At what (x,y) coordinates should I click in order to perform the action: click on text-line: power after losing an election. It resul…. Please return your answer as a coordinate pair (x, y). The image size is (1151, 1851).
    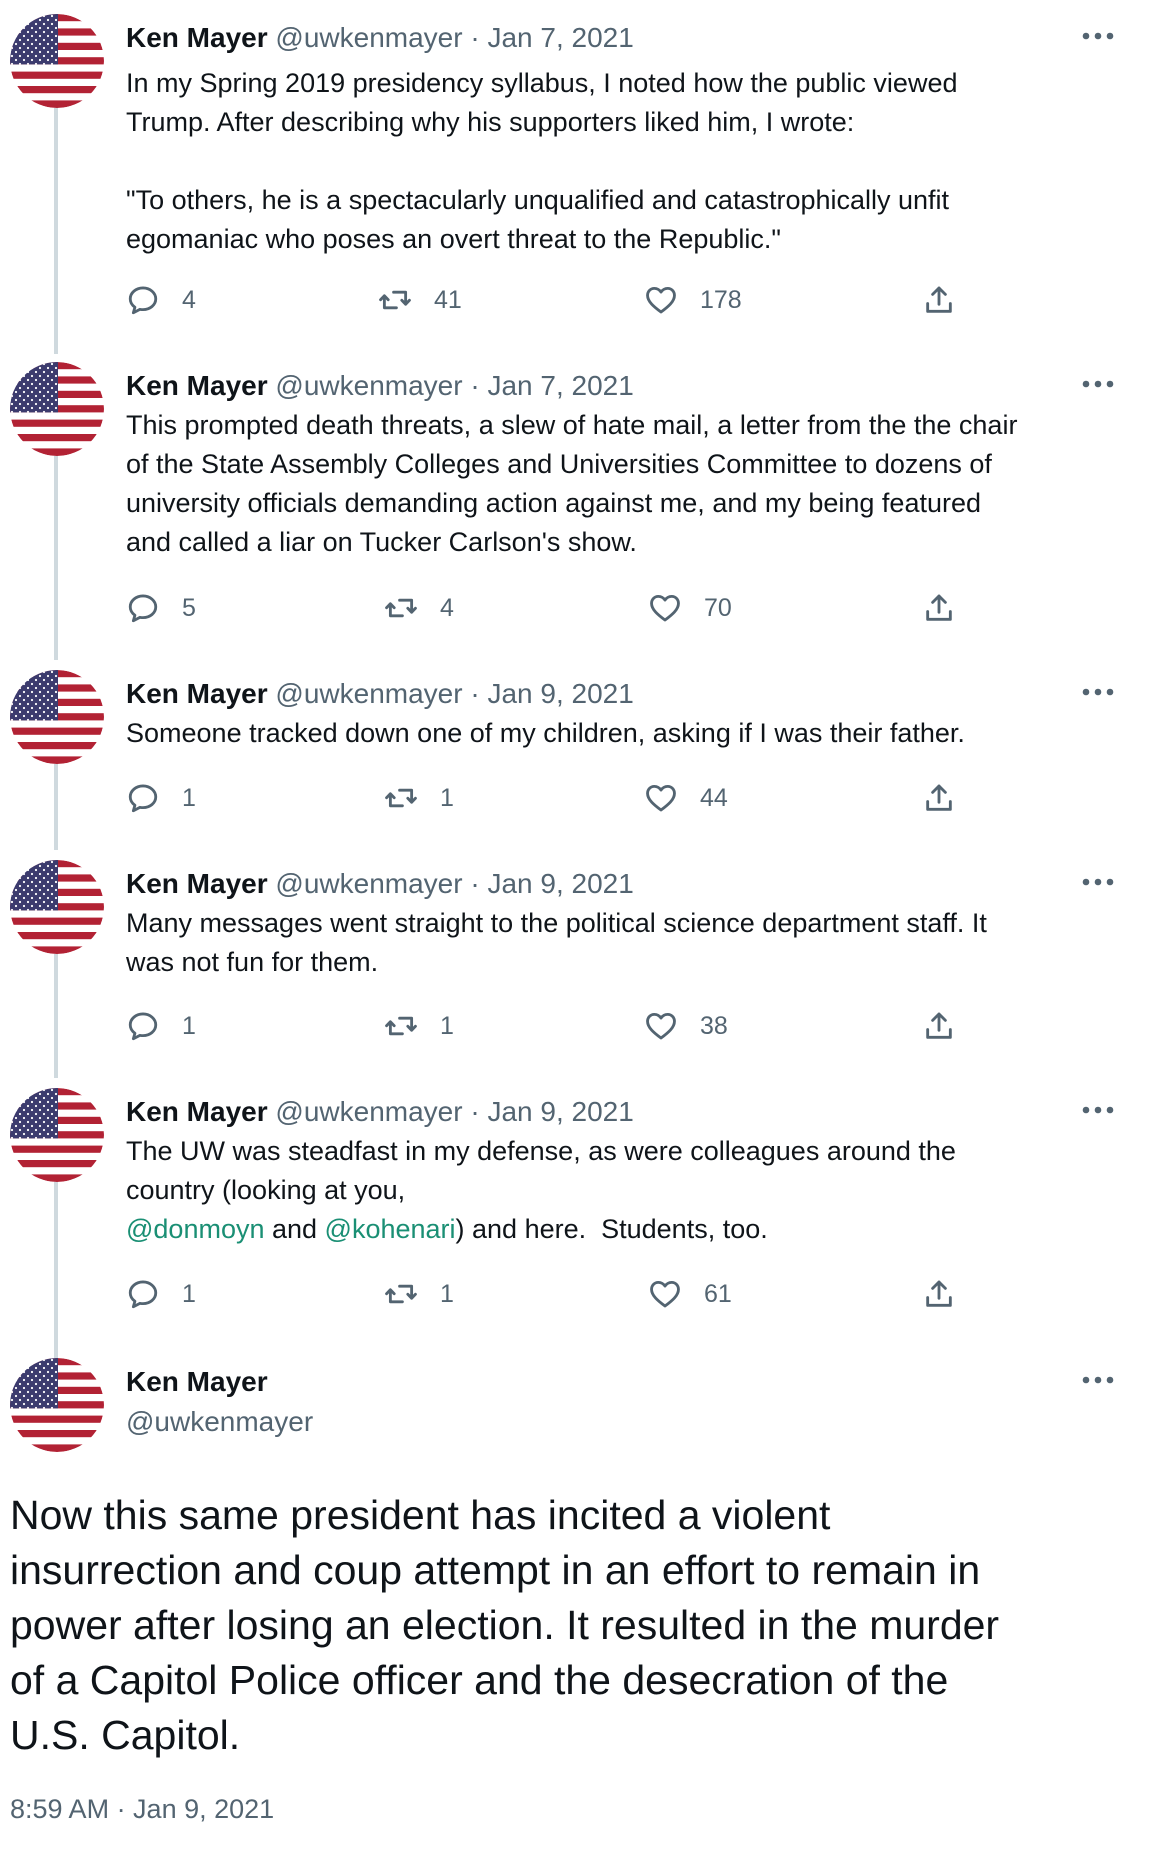
    Looking at the image, I should click on (505, 1625).